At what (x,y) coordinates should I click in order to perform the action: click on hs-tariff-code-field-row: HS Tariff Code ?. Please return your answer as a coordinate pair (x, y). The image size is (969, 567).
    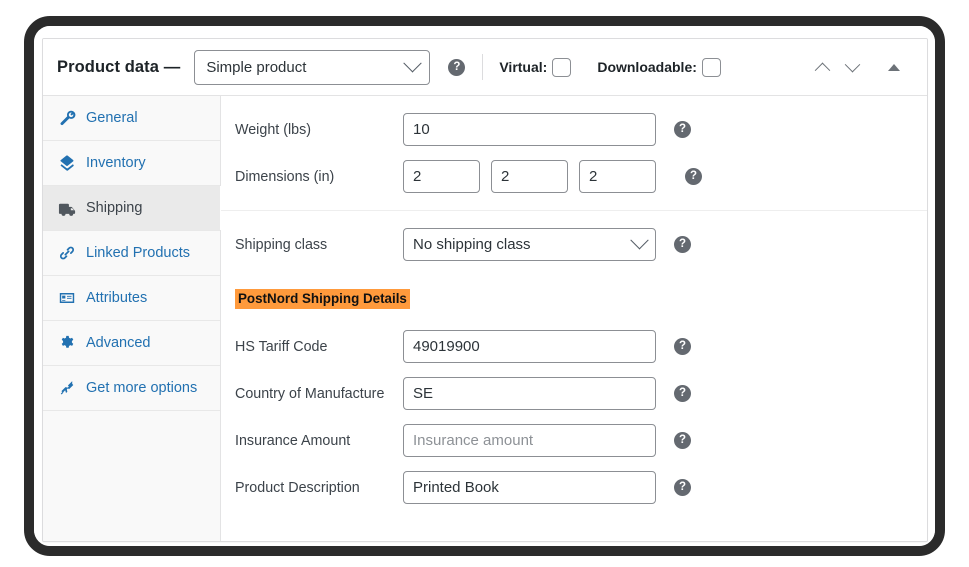
    Looking at the image, I should click on (574, 346).